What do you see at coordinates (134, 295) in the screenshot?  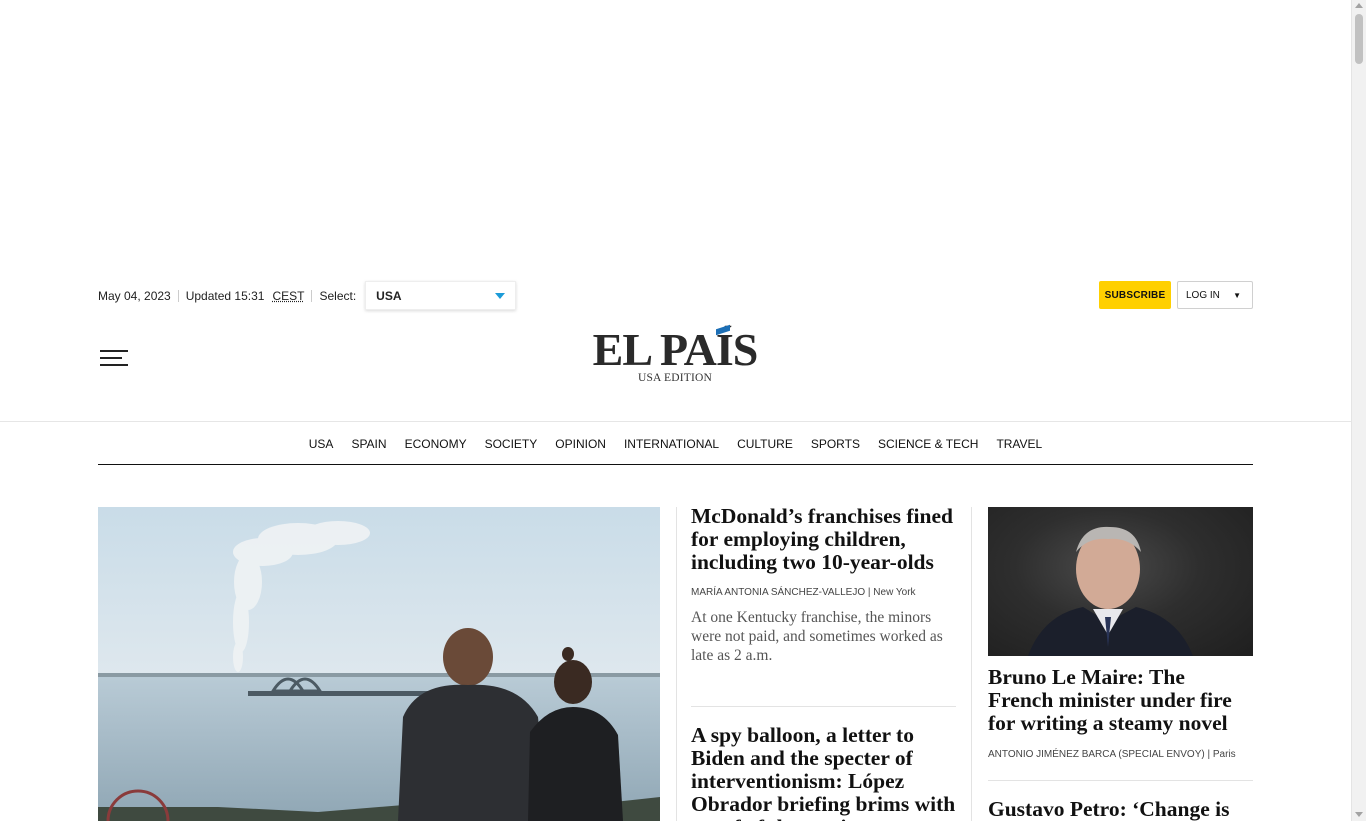 I see `current-date: May 04, 2023` at bounding box center [134, 295].